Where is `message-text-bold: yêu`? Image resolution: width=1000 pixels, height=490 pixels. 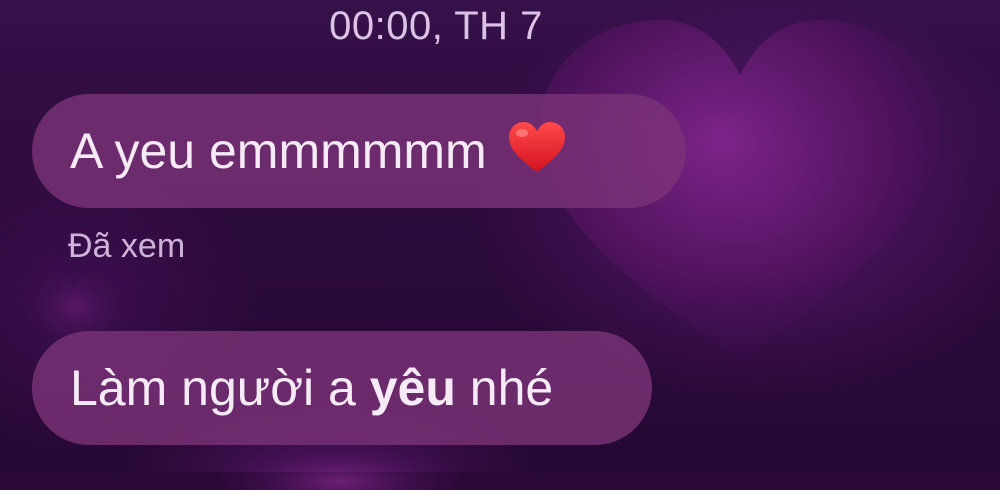
message-text-bold: yêu is located at coordinates (412, 388).